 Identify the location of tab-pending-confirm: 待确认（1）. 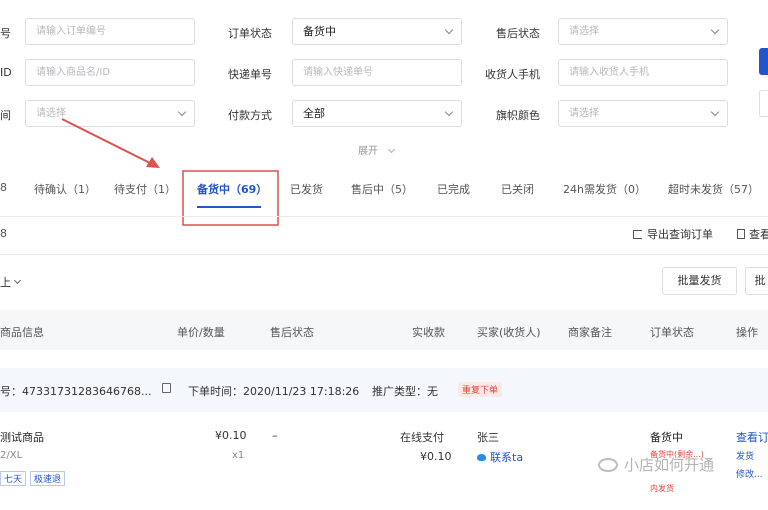
(65, 189).